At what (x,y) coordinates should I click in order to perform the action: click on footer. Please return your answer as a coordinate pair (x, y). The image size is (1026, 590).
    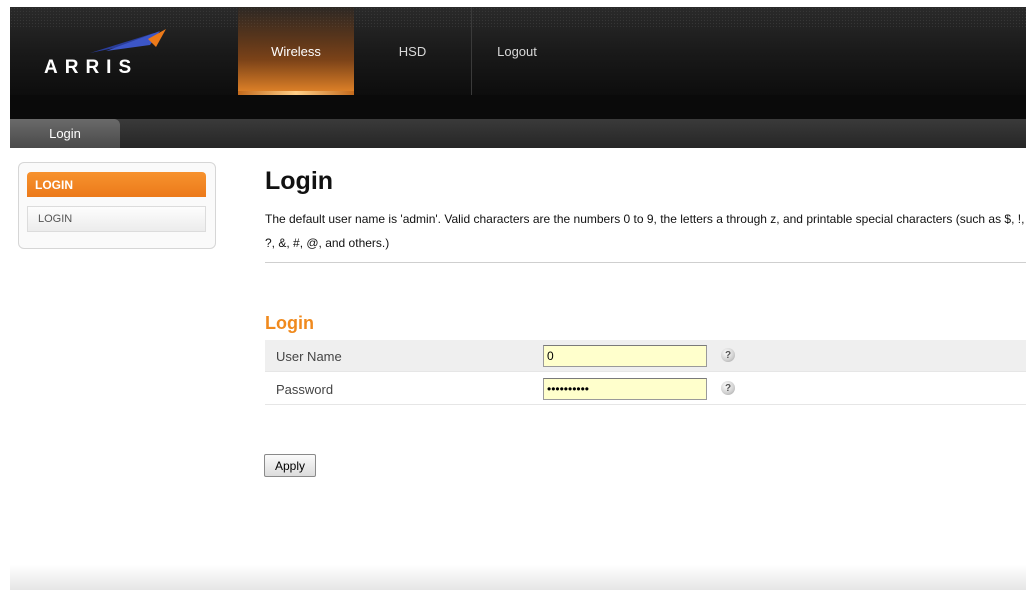
    Looking at the image, I should click on (518, 577).